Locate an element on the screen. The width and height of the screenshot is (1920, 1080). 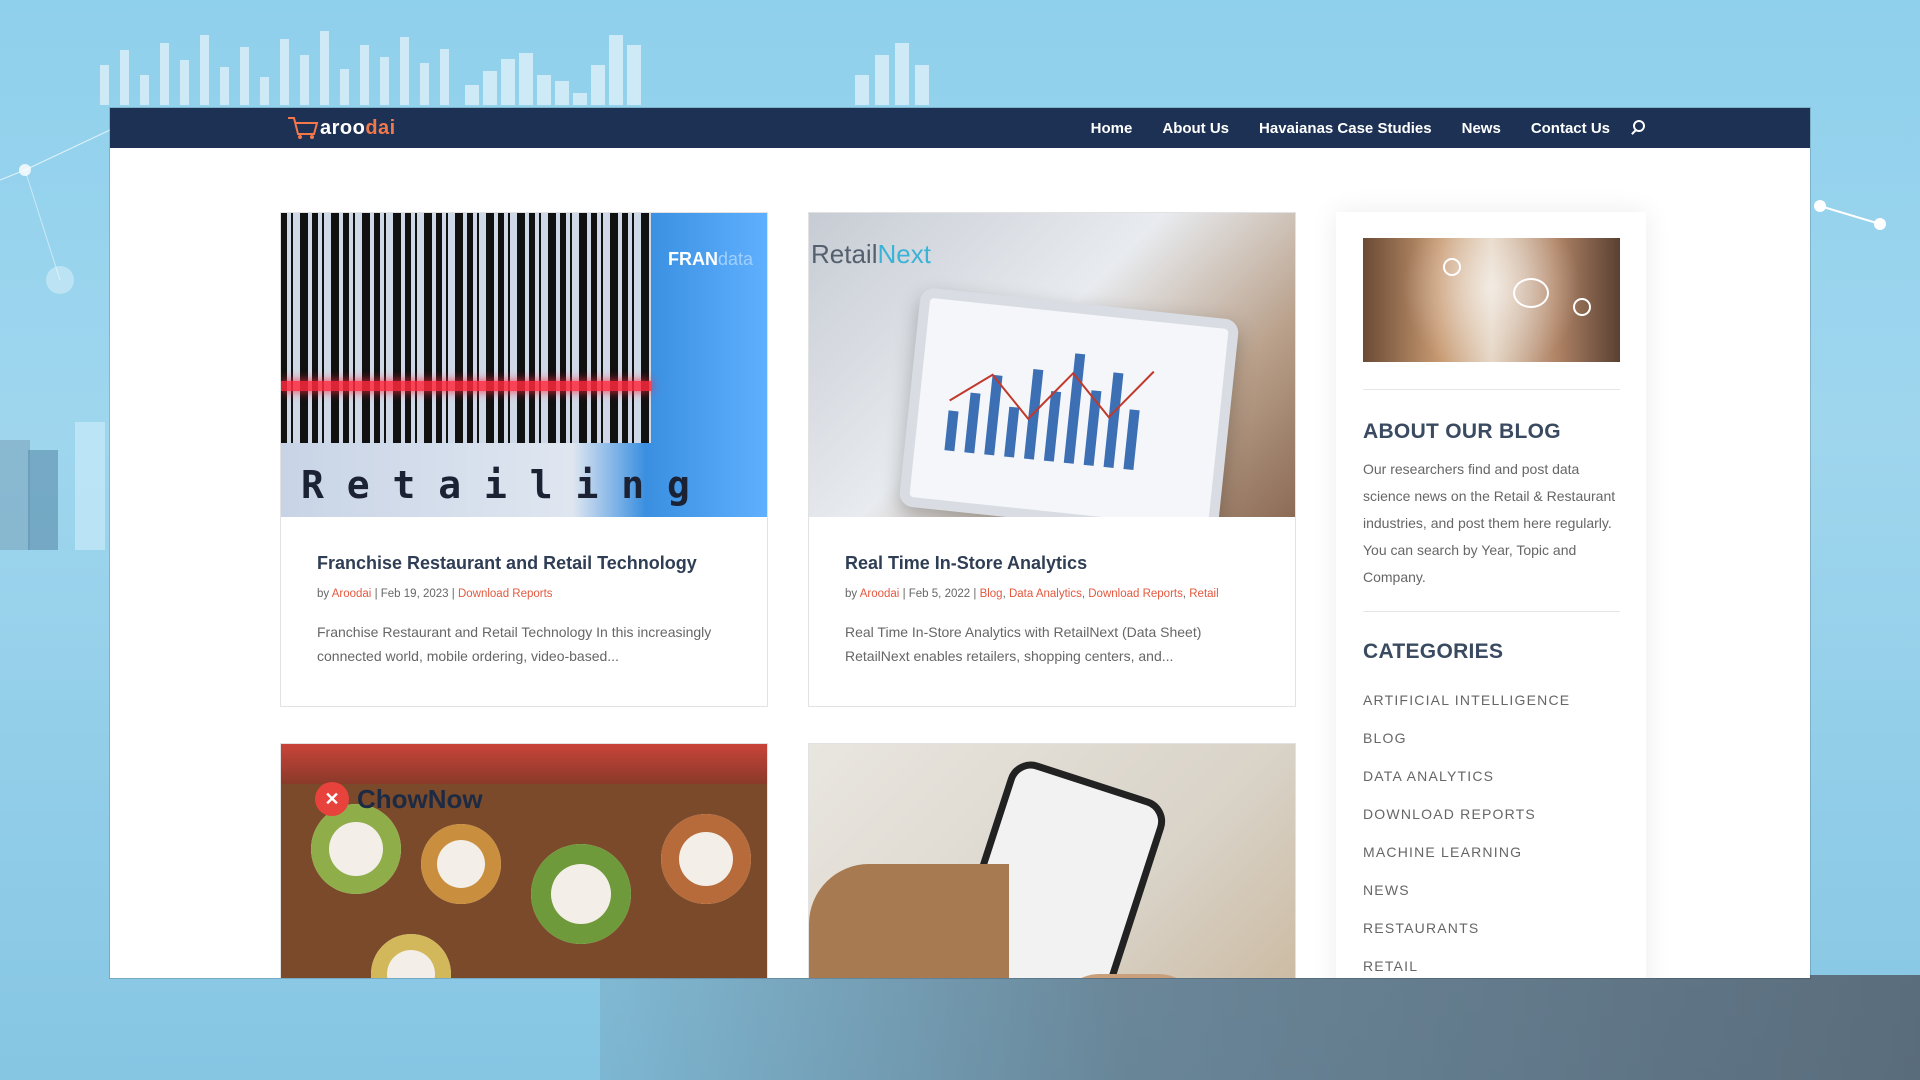
nav-havaianas-case-studies: Havaianas Case Studies is located at coordinates (1345, 128).